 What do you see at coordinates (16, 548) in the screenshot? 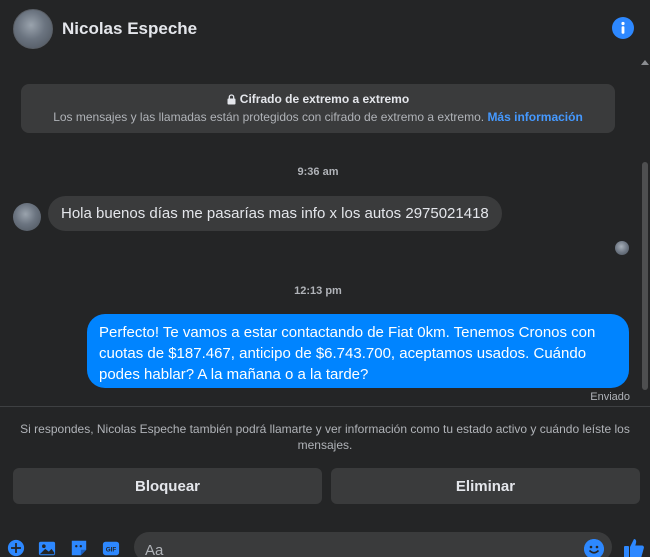
I see `plus-icon` at bounding box center [16, 548].